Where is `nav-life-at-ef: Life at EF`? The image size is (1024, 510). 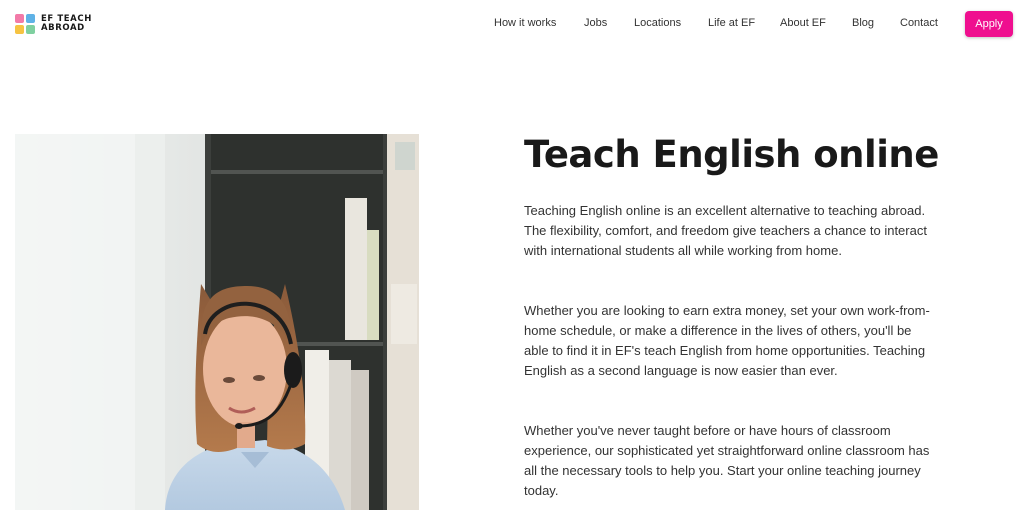 nav-life-at-ef: Life at EF is located at coordinates (731, 23).